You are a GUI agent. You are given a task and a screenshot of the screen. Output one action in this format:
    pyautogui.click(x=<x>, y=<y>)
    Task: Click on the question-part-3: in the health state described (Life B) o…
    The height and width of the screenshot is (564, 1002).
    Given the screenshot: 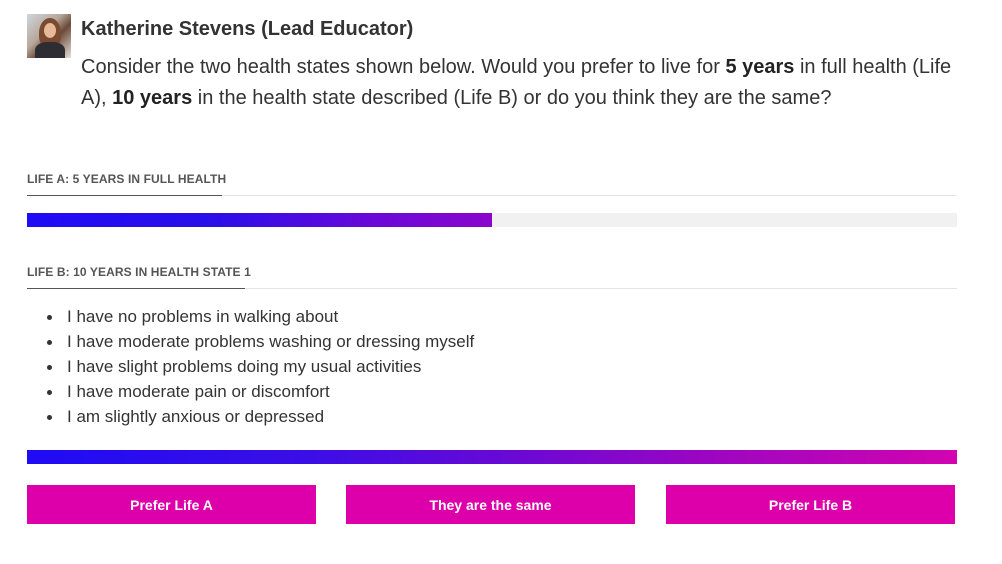 What is the action you would take?
    pyautogui.click(x=512, y=98)
    